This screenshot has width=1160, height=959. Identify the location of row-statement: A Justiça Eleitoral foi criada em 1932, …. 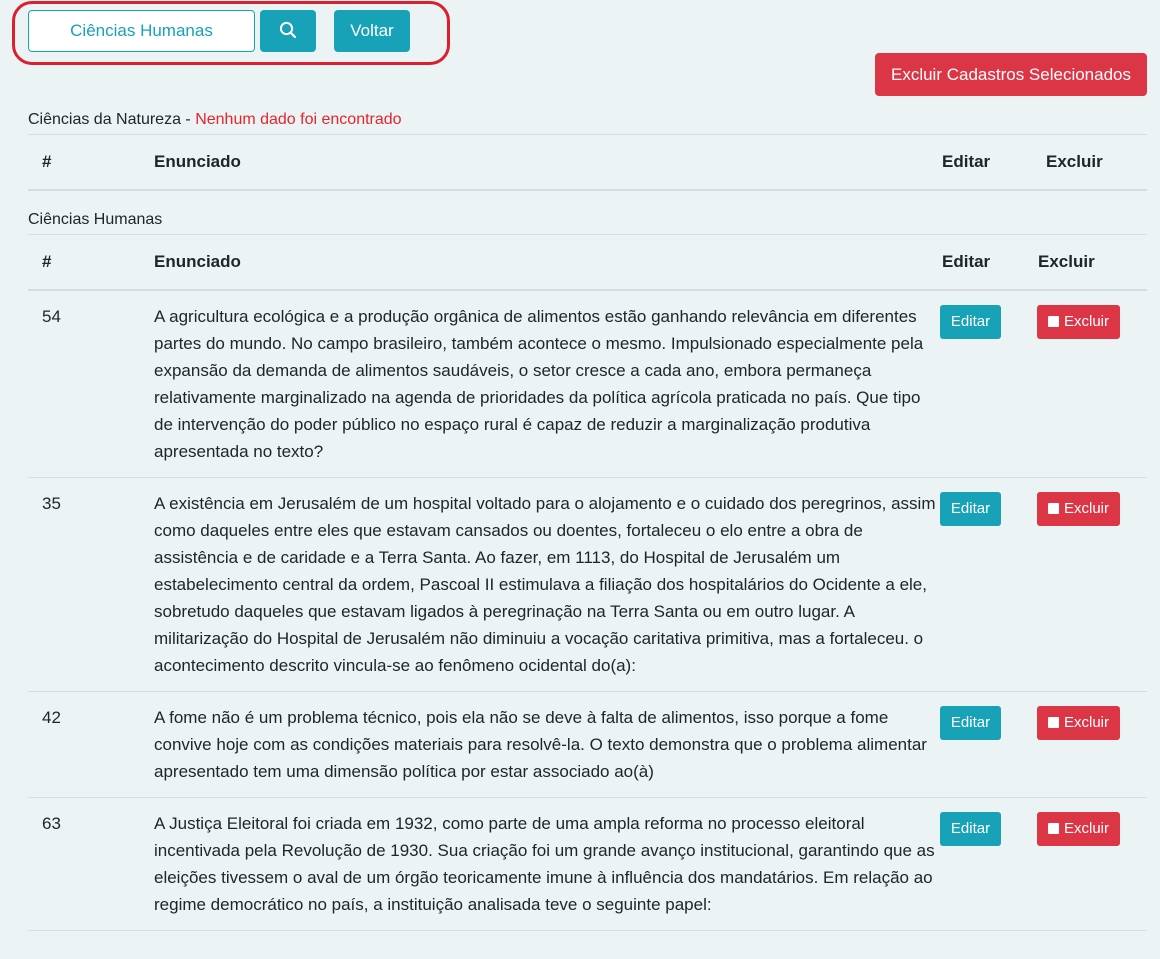
(547, 864).